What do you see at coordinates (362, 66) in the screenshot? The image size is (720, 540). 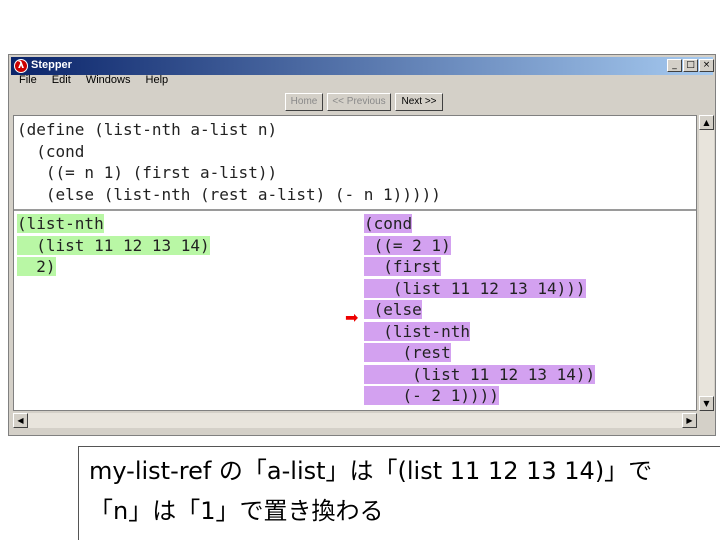 I see `title-bar: λ Stepper _ □ ×` at bounding box center [362, 66].